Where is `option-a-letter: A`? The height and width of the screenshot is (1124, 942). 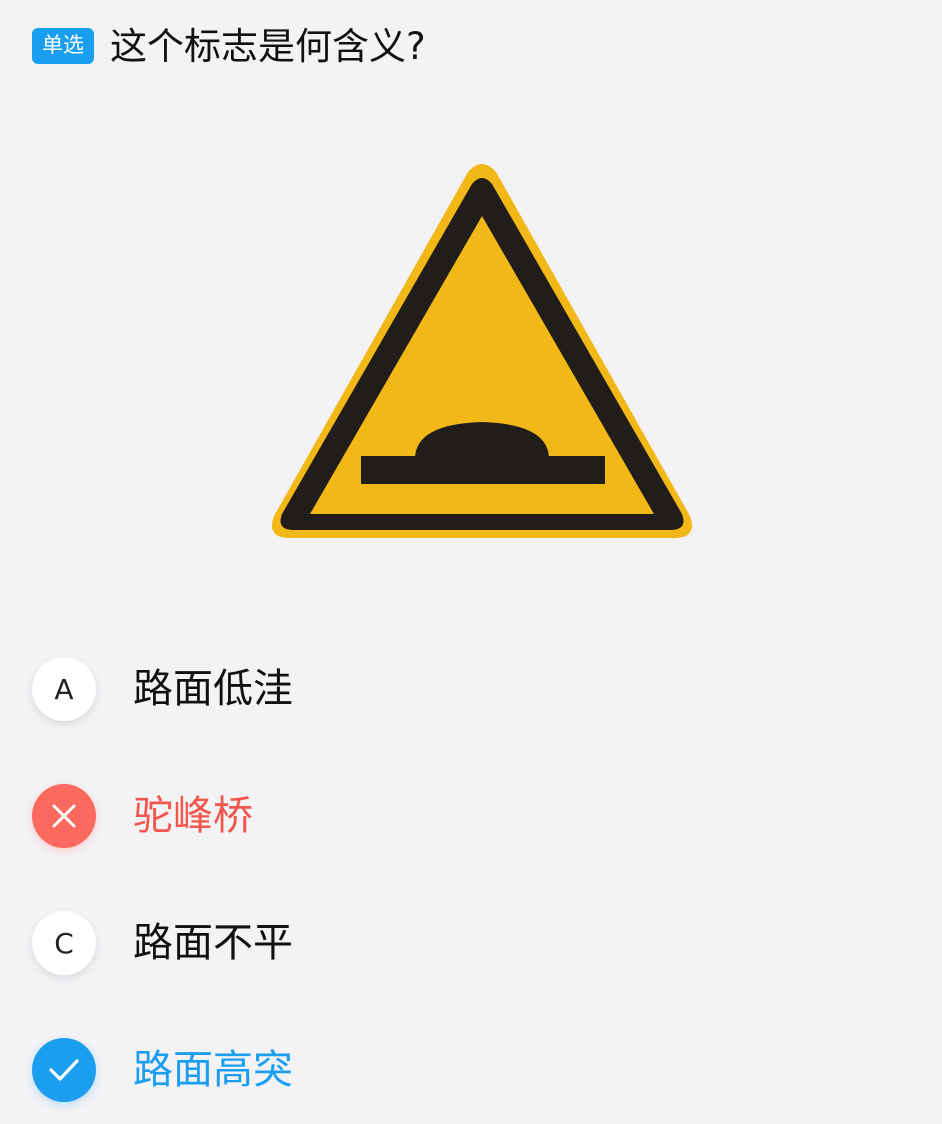
option-a-letter: A is located at coordinates (64, 689).